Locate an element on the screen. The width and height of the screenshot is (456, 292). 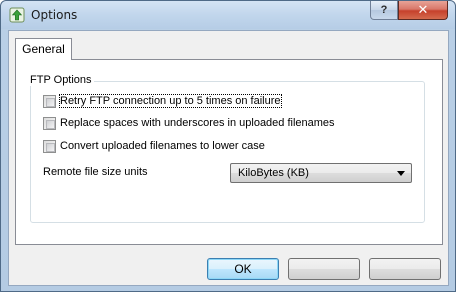
lowercase-filenames-checkbox is located at coordinates (49, 146).